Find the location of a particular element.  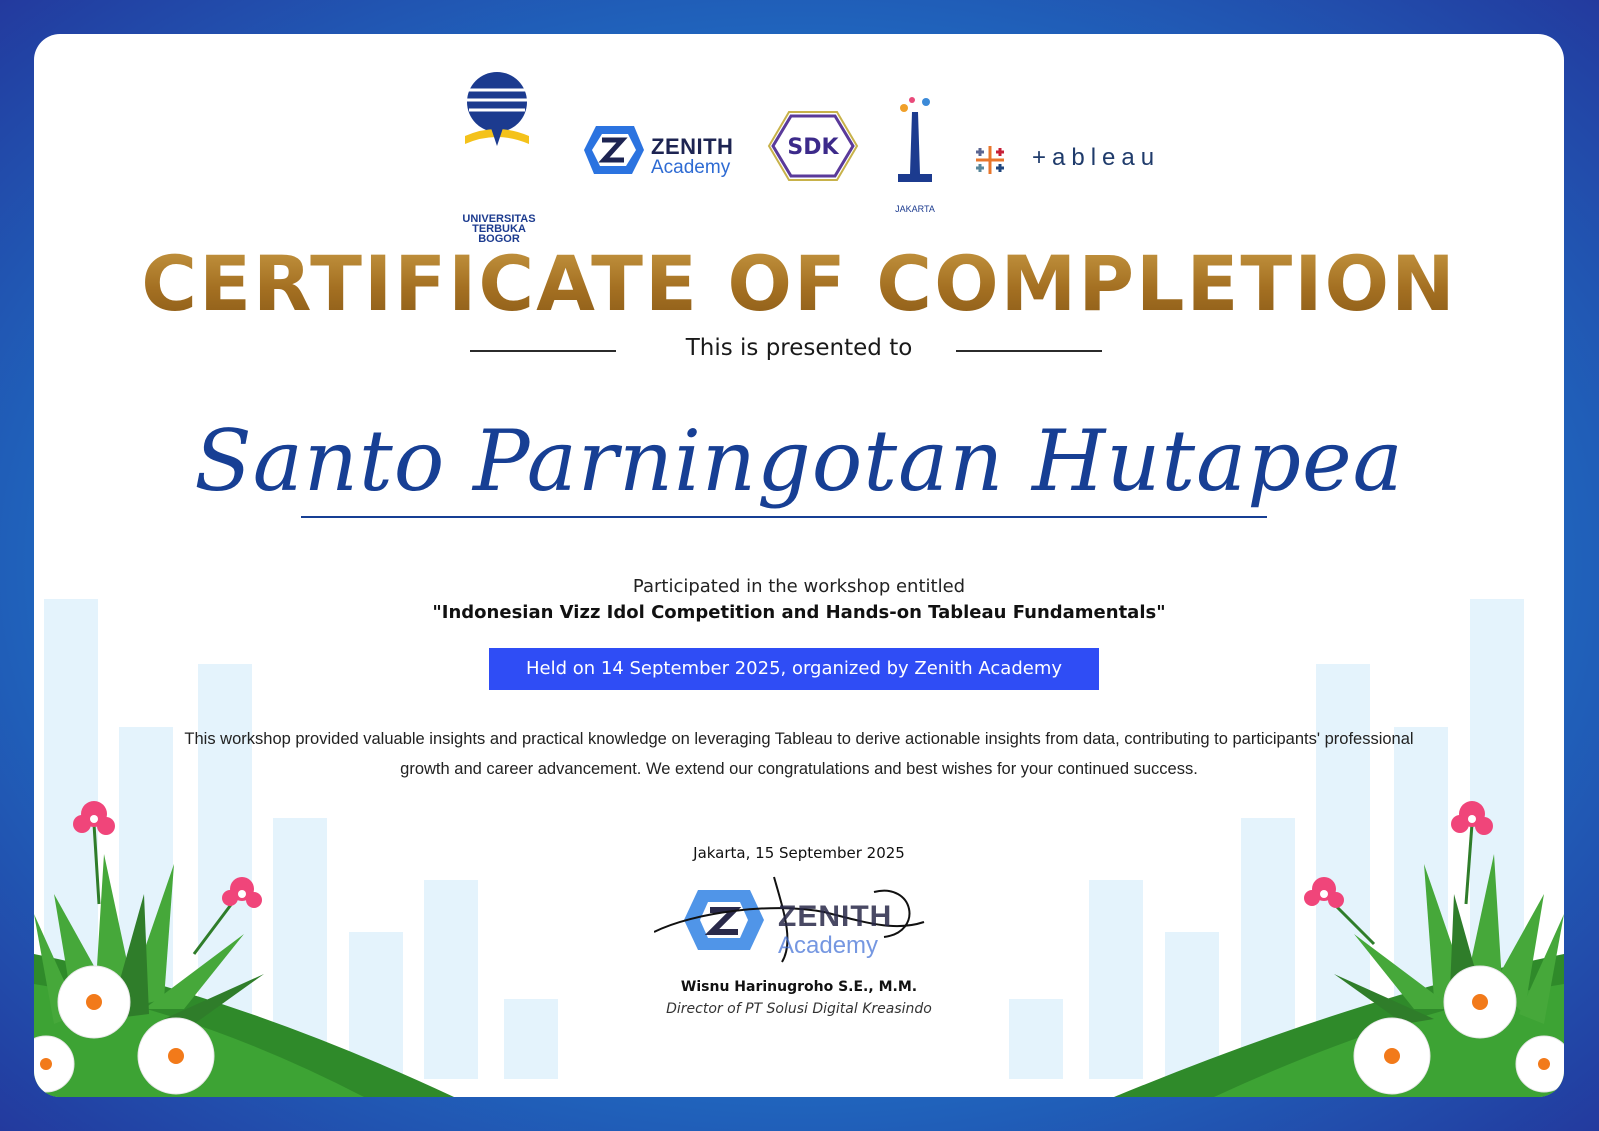

stamp-sub: Academy is located at coordinates (828, 945).